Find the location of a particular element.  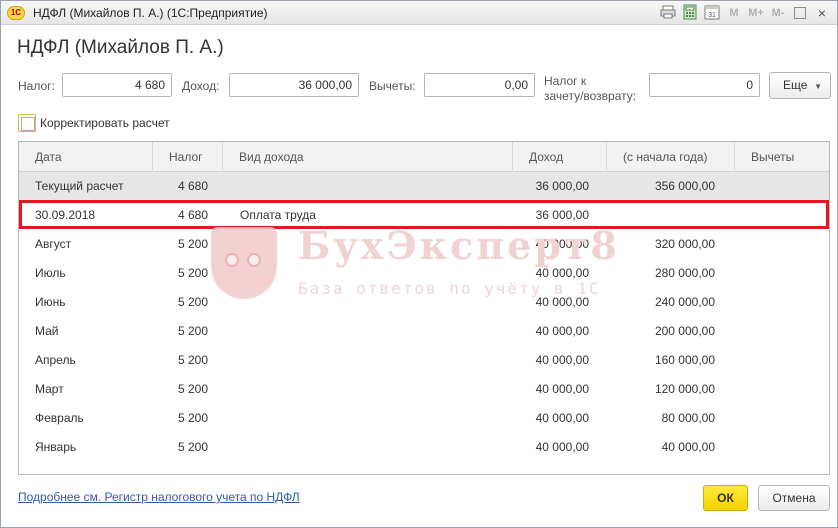

cell-date: Март is located at coordinates (49, 389).